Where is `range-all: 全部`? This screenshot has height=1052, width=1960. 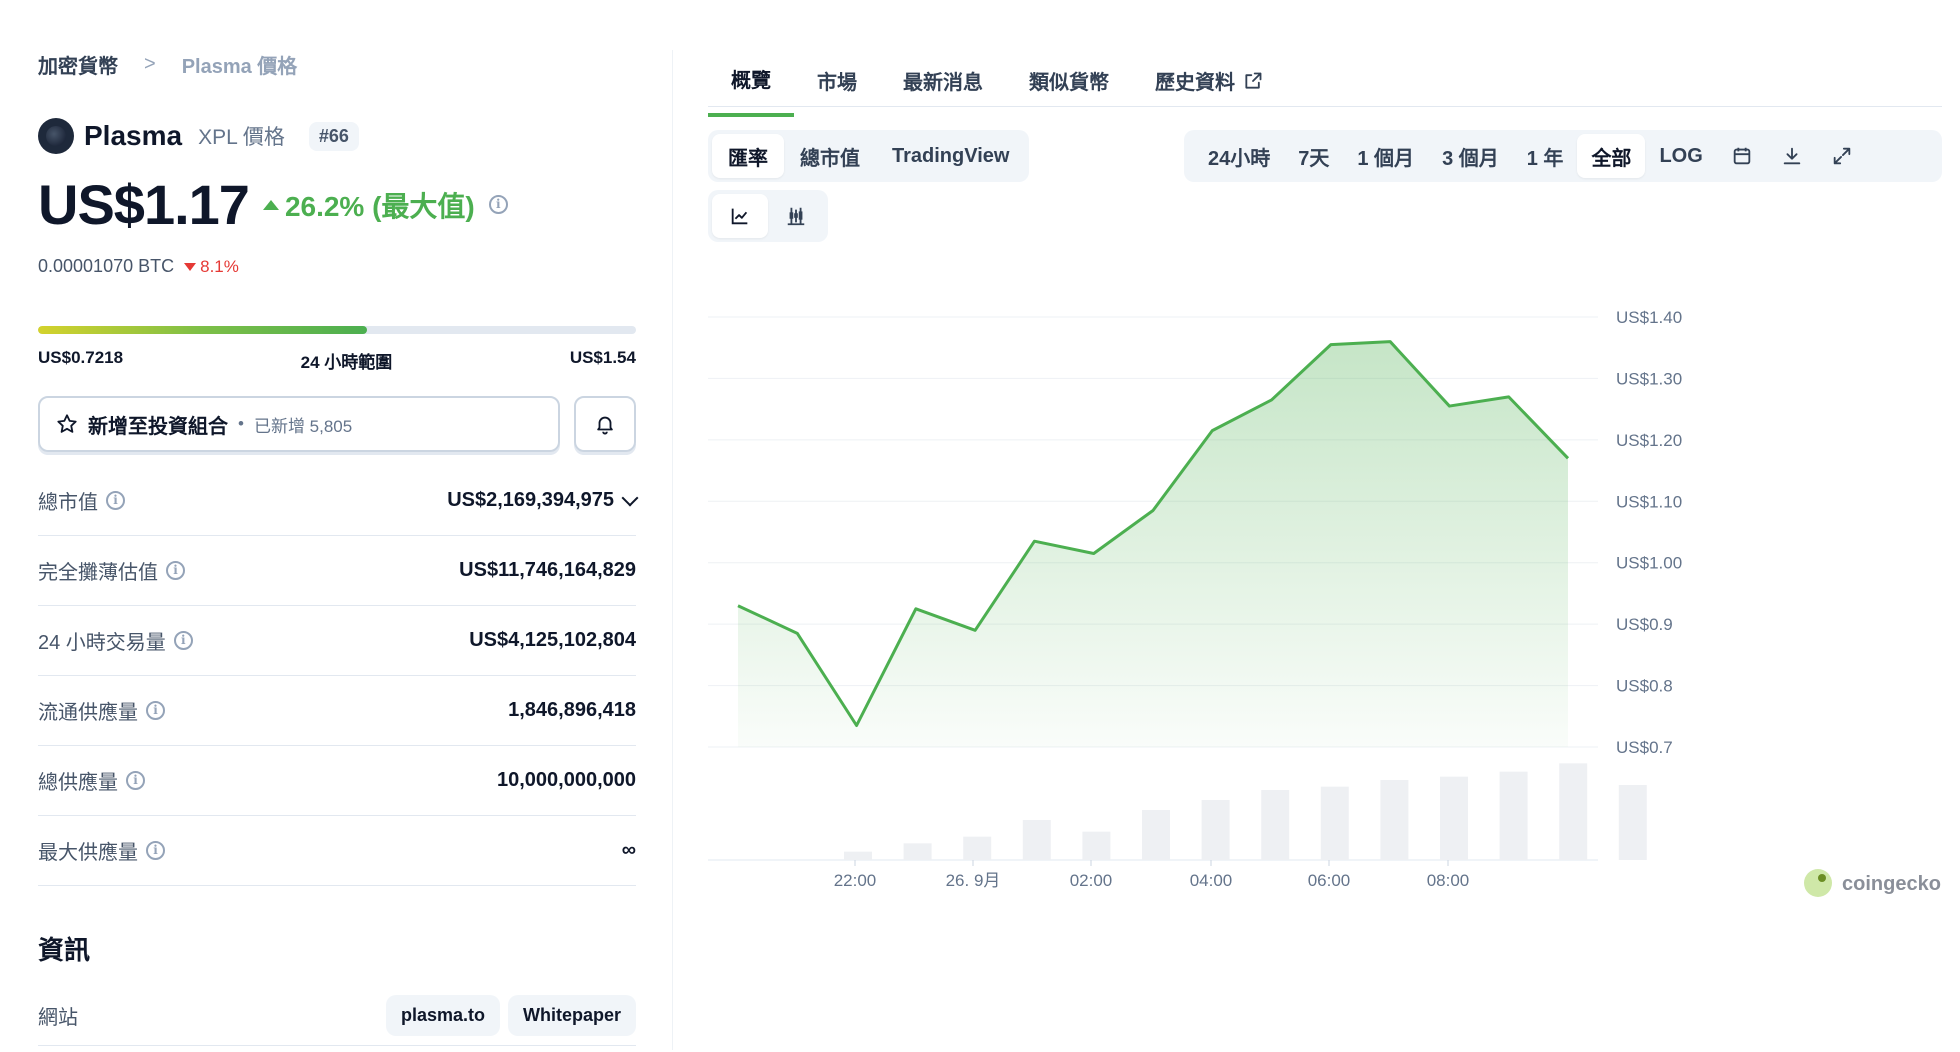 range-all: 全部 is located at coordinates (1611, 156).